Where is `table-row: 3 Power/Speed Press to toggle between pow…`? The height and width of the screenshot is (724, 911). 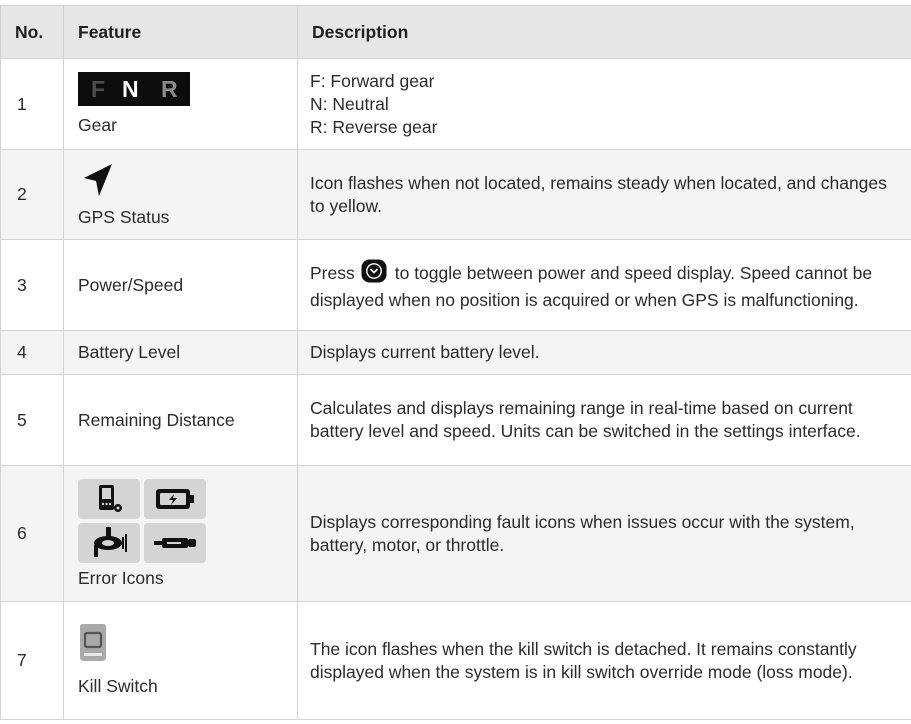
table-row: 3 Power/Speed Press to toggle between pow… is located at coordinates (455, 285).